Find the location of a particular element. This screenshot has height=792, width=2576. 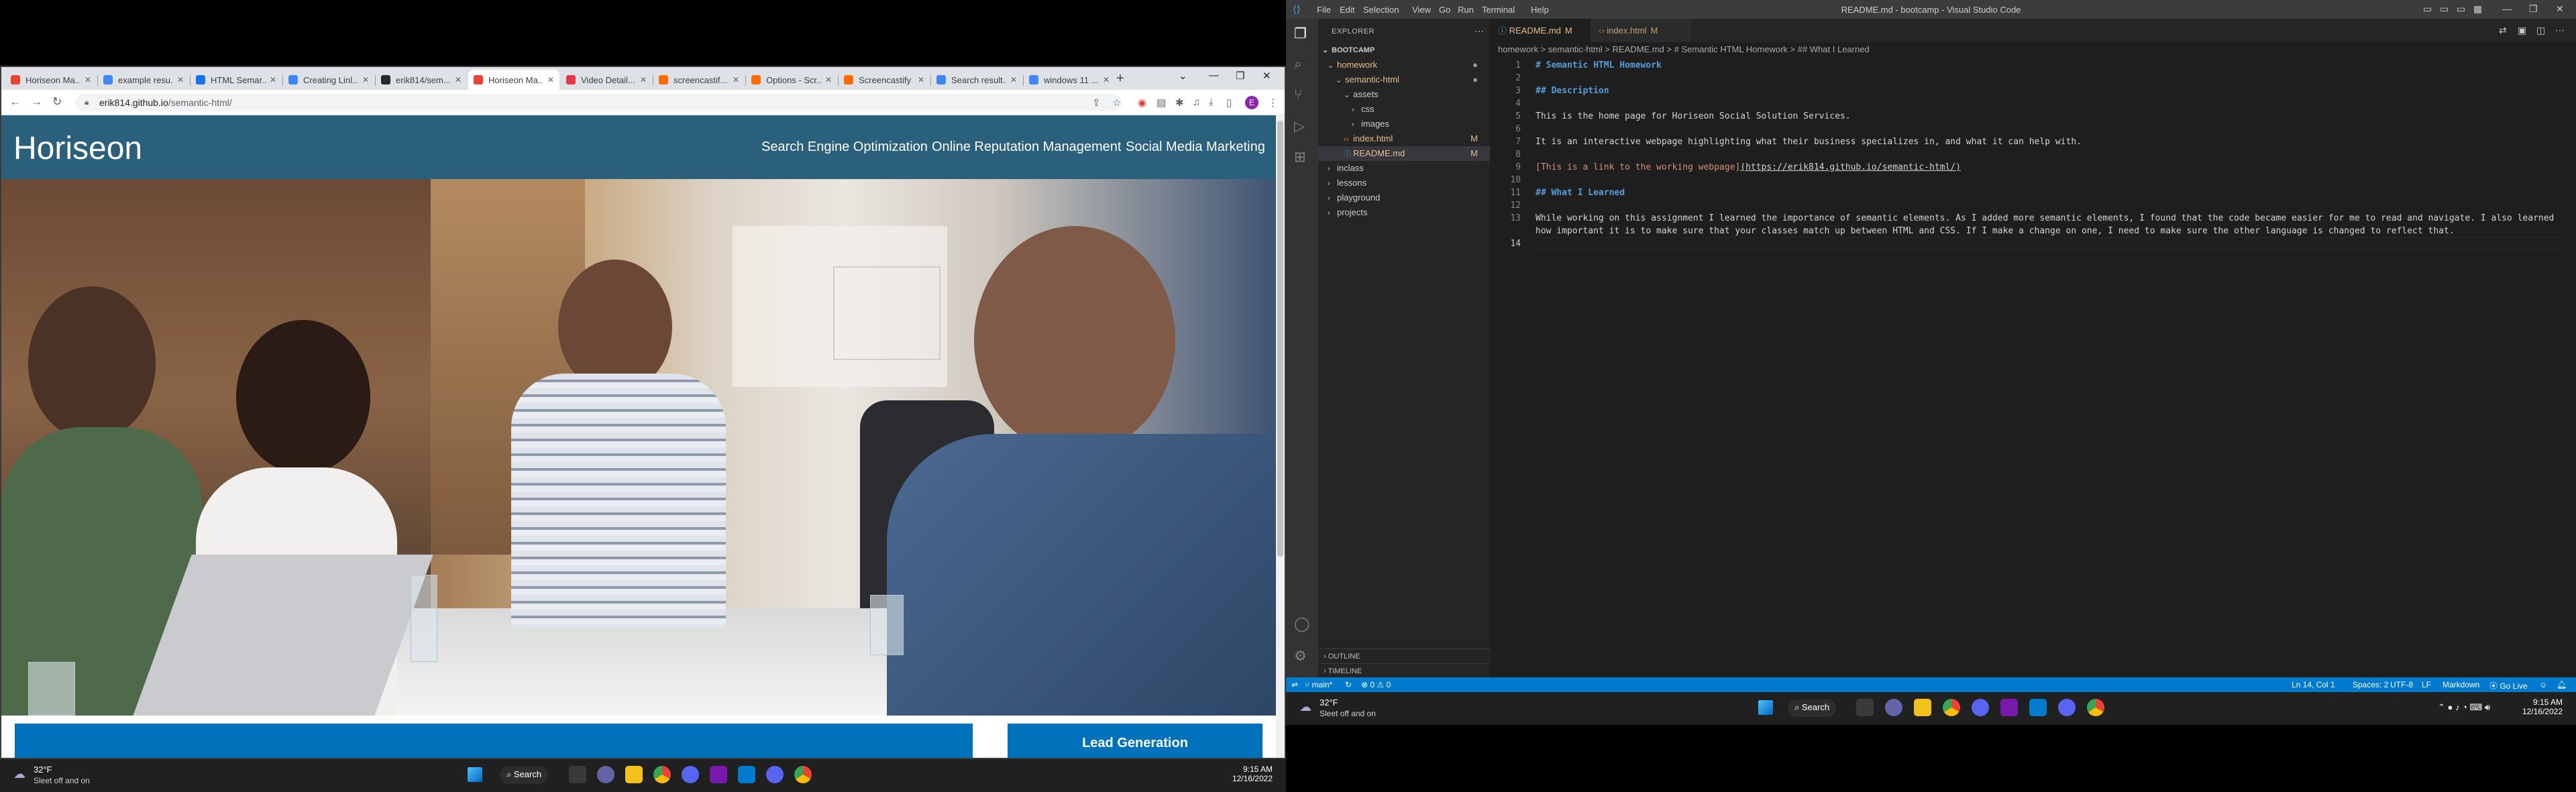

code-line: 3 ## Description is located at coordinates (2026, 90).